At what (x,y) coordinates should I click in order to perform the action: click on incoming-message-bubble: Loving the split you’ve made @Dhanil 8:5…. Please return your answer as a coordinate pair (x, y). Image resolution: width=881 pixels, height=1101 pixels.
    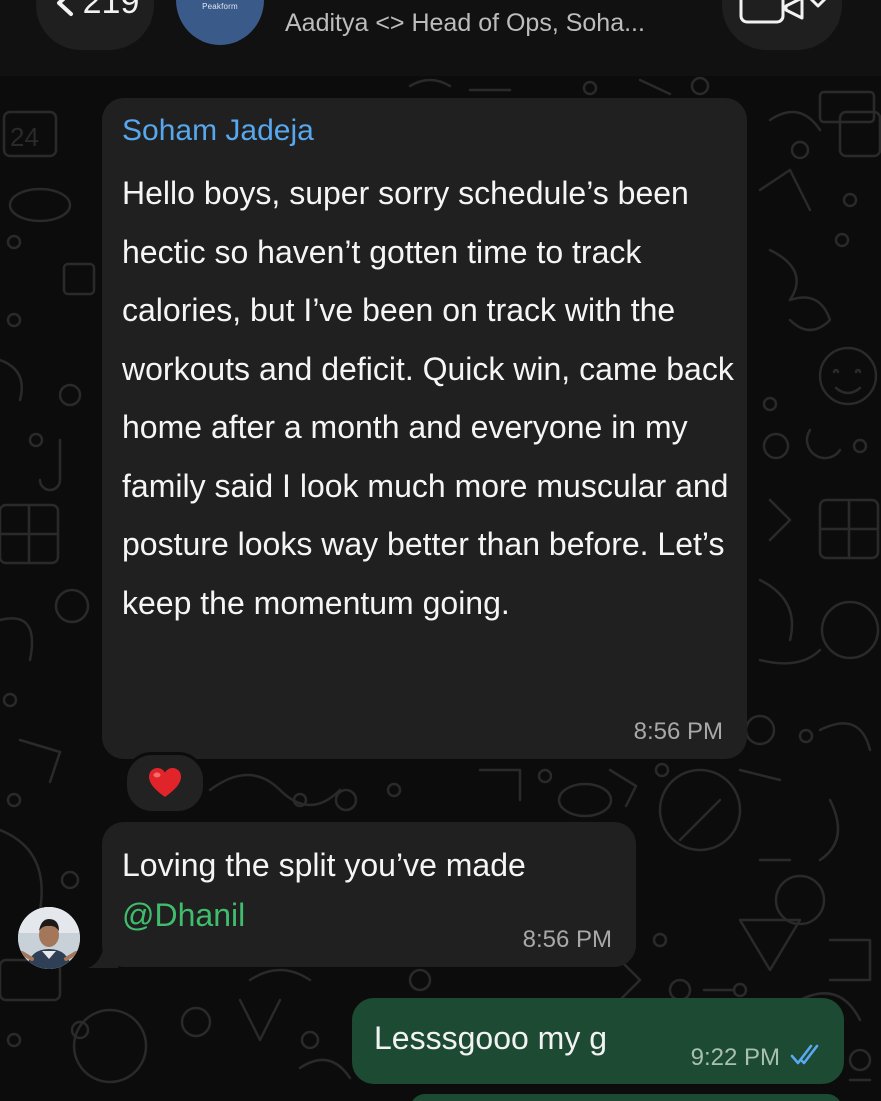
    Looking at the image, I should click on (369, 894).